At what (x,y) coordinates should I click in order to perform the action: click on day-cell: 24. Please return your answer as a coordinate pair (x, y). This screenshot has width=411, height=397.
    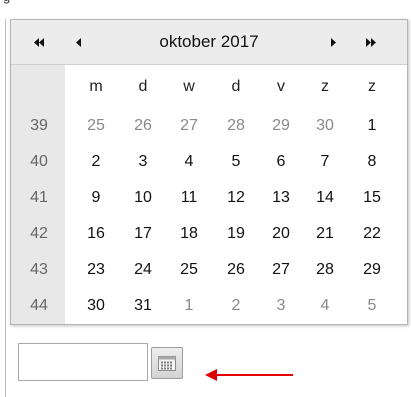
    Looking at the image, I should click on (143, 269).